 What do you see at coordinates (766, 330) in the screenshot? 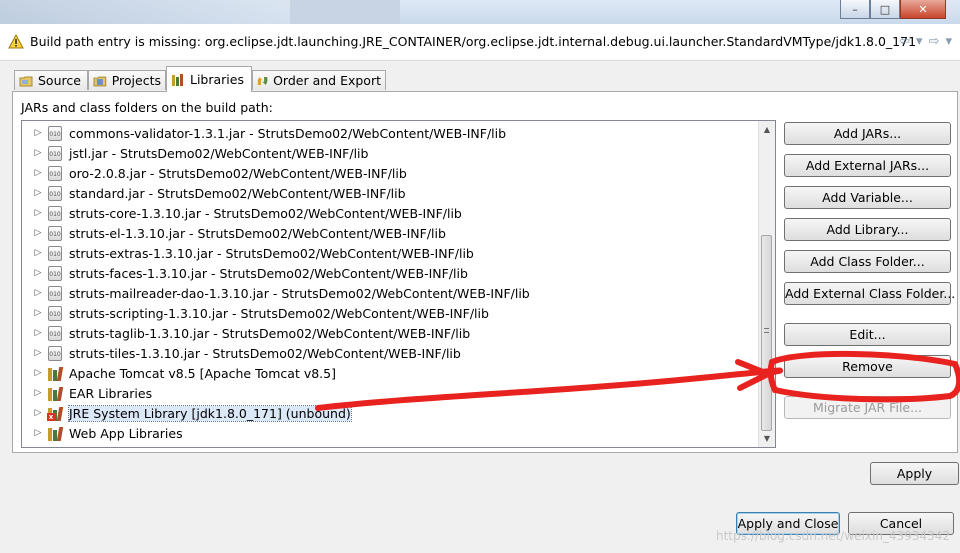
I see `grip-icon` at bounding box center [766, 330].